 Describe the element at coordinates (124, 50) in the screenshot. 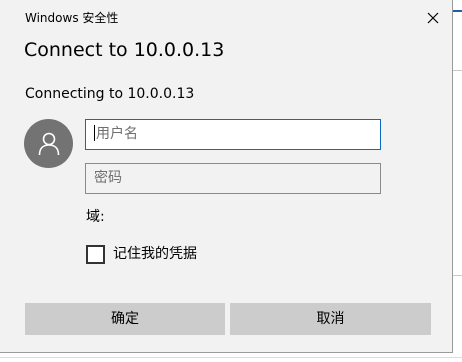

I see `dialog-heading: Connect to 10.0.0.13` at that location.